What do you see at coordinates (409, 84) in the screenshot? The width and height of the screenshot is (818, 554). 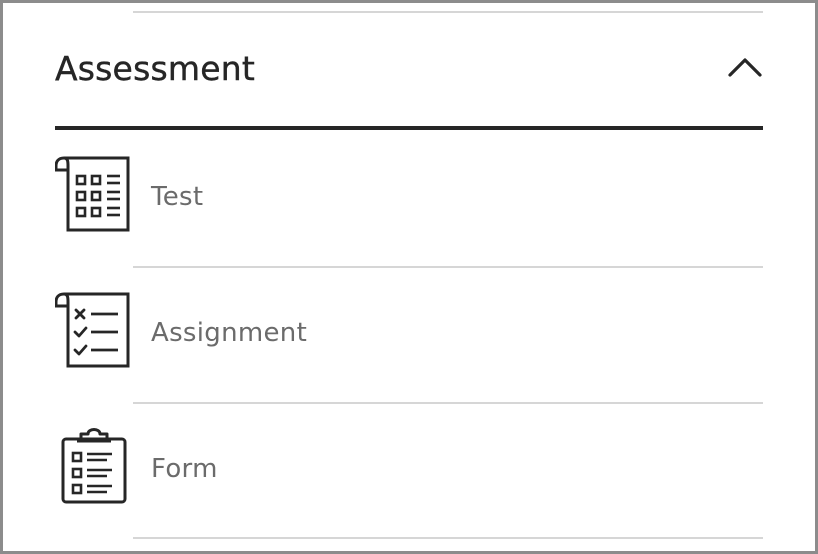 I see `assessment-section-header: Assessment` at bounding box center [409, 84].